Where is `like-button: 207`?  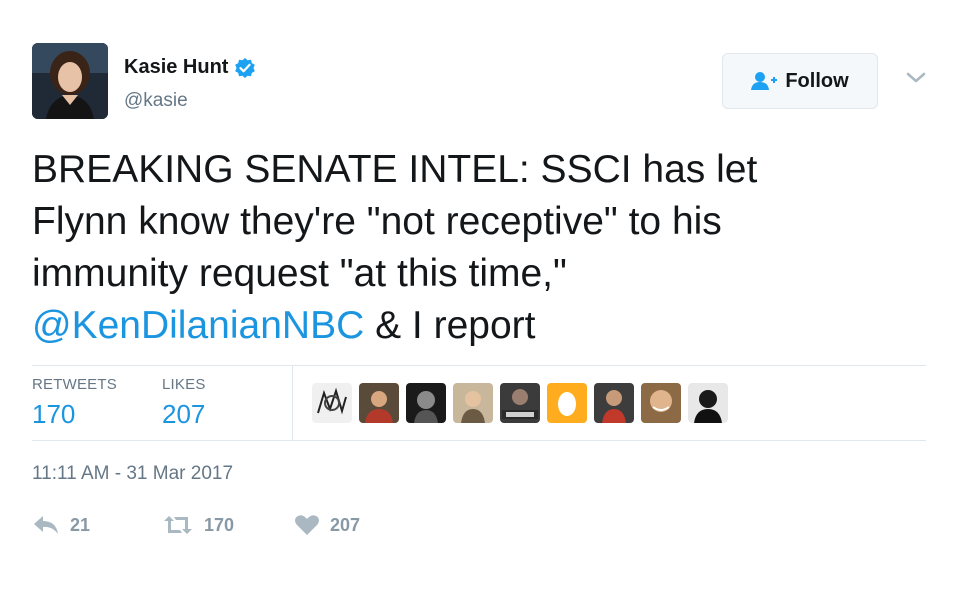 like-button: 207 is located at coordinates (327, 525).